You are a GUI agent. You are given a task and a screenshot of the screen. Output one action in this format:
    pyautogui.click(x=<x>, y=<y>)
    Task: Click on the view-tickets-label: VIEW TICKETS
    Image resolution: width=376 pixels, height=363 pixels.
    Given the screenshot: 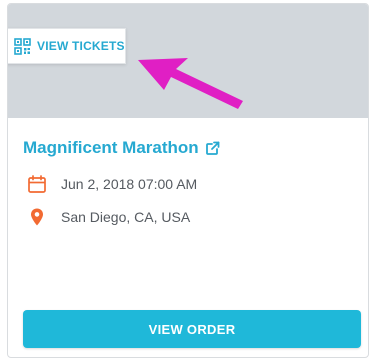 What is the action you would take?
    pyautogui.click(x=81, y=46)
    